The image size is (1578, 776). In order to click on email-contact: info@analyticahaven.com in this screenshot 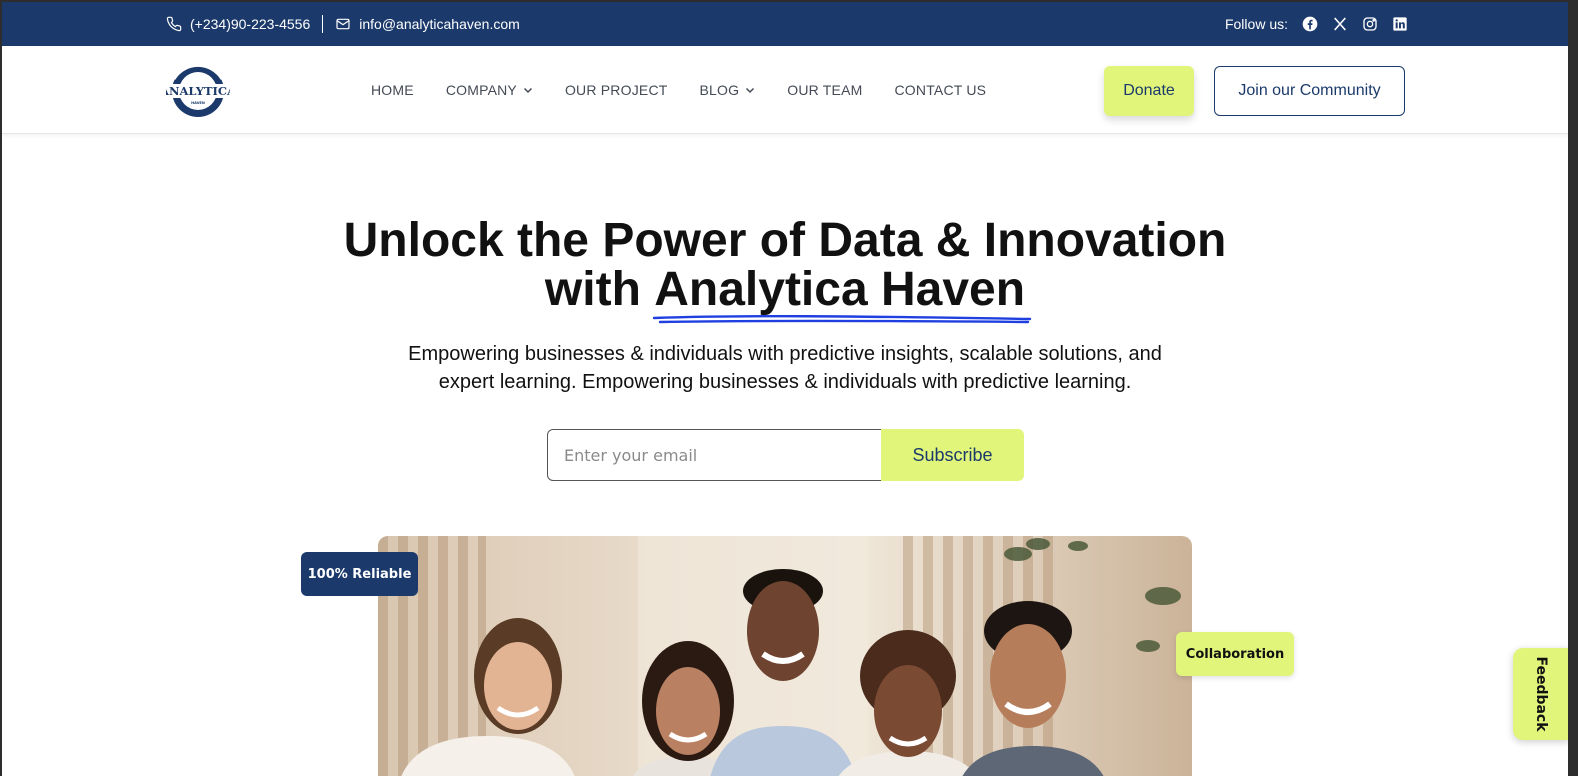, I will do `click(427, 24)`.